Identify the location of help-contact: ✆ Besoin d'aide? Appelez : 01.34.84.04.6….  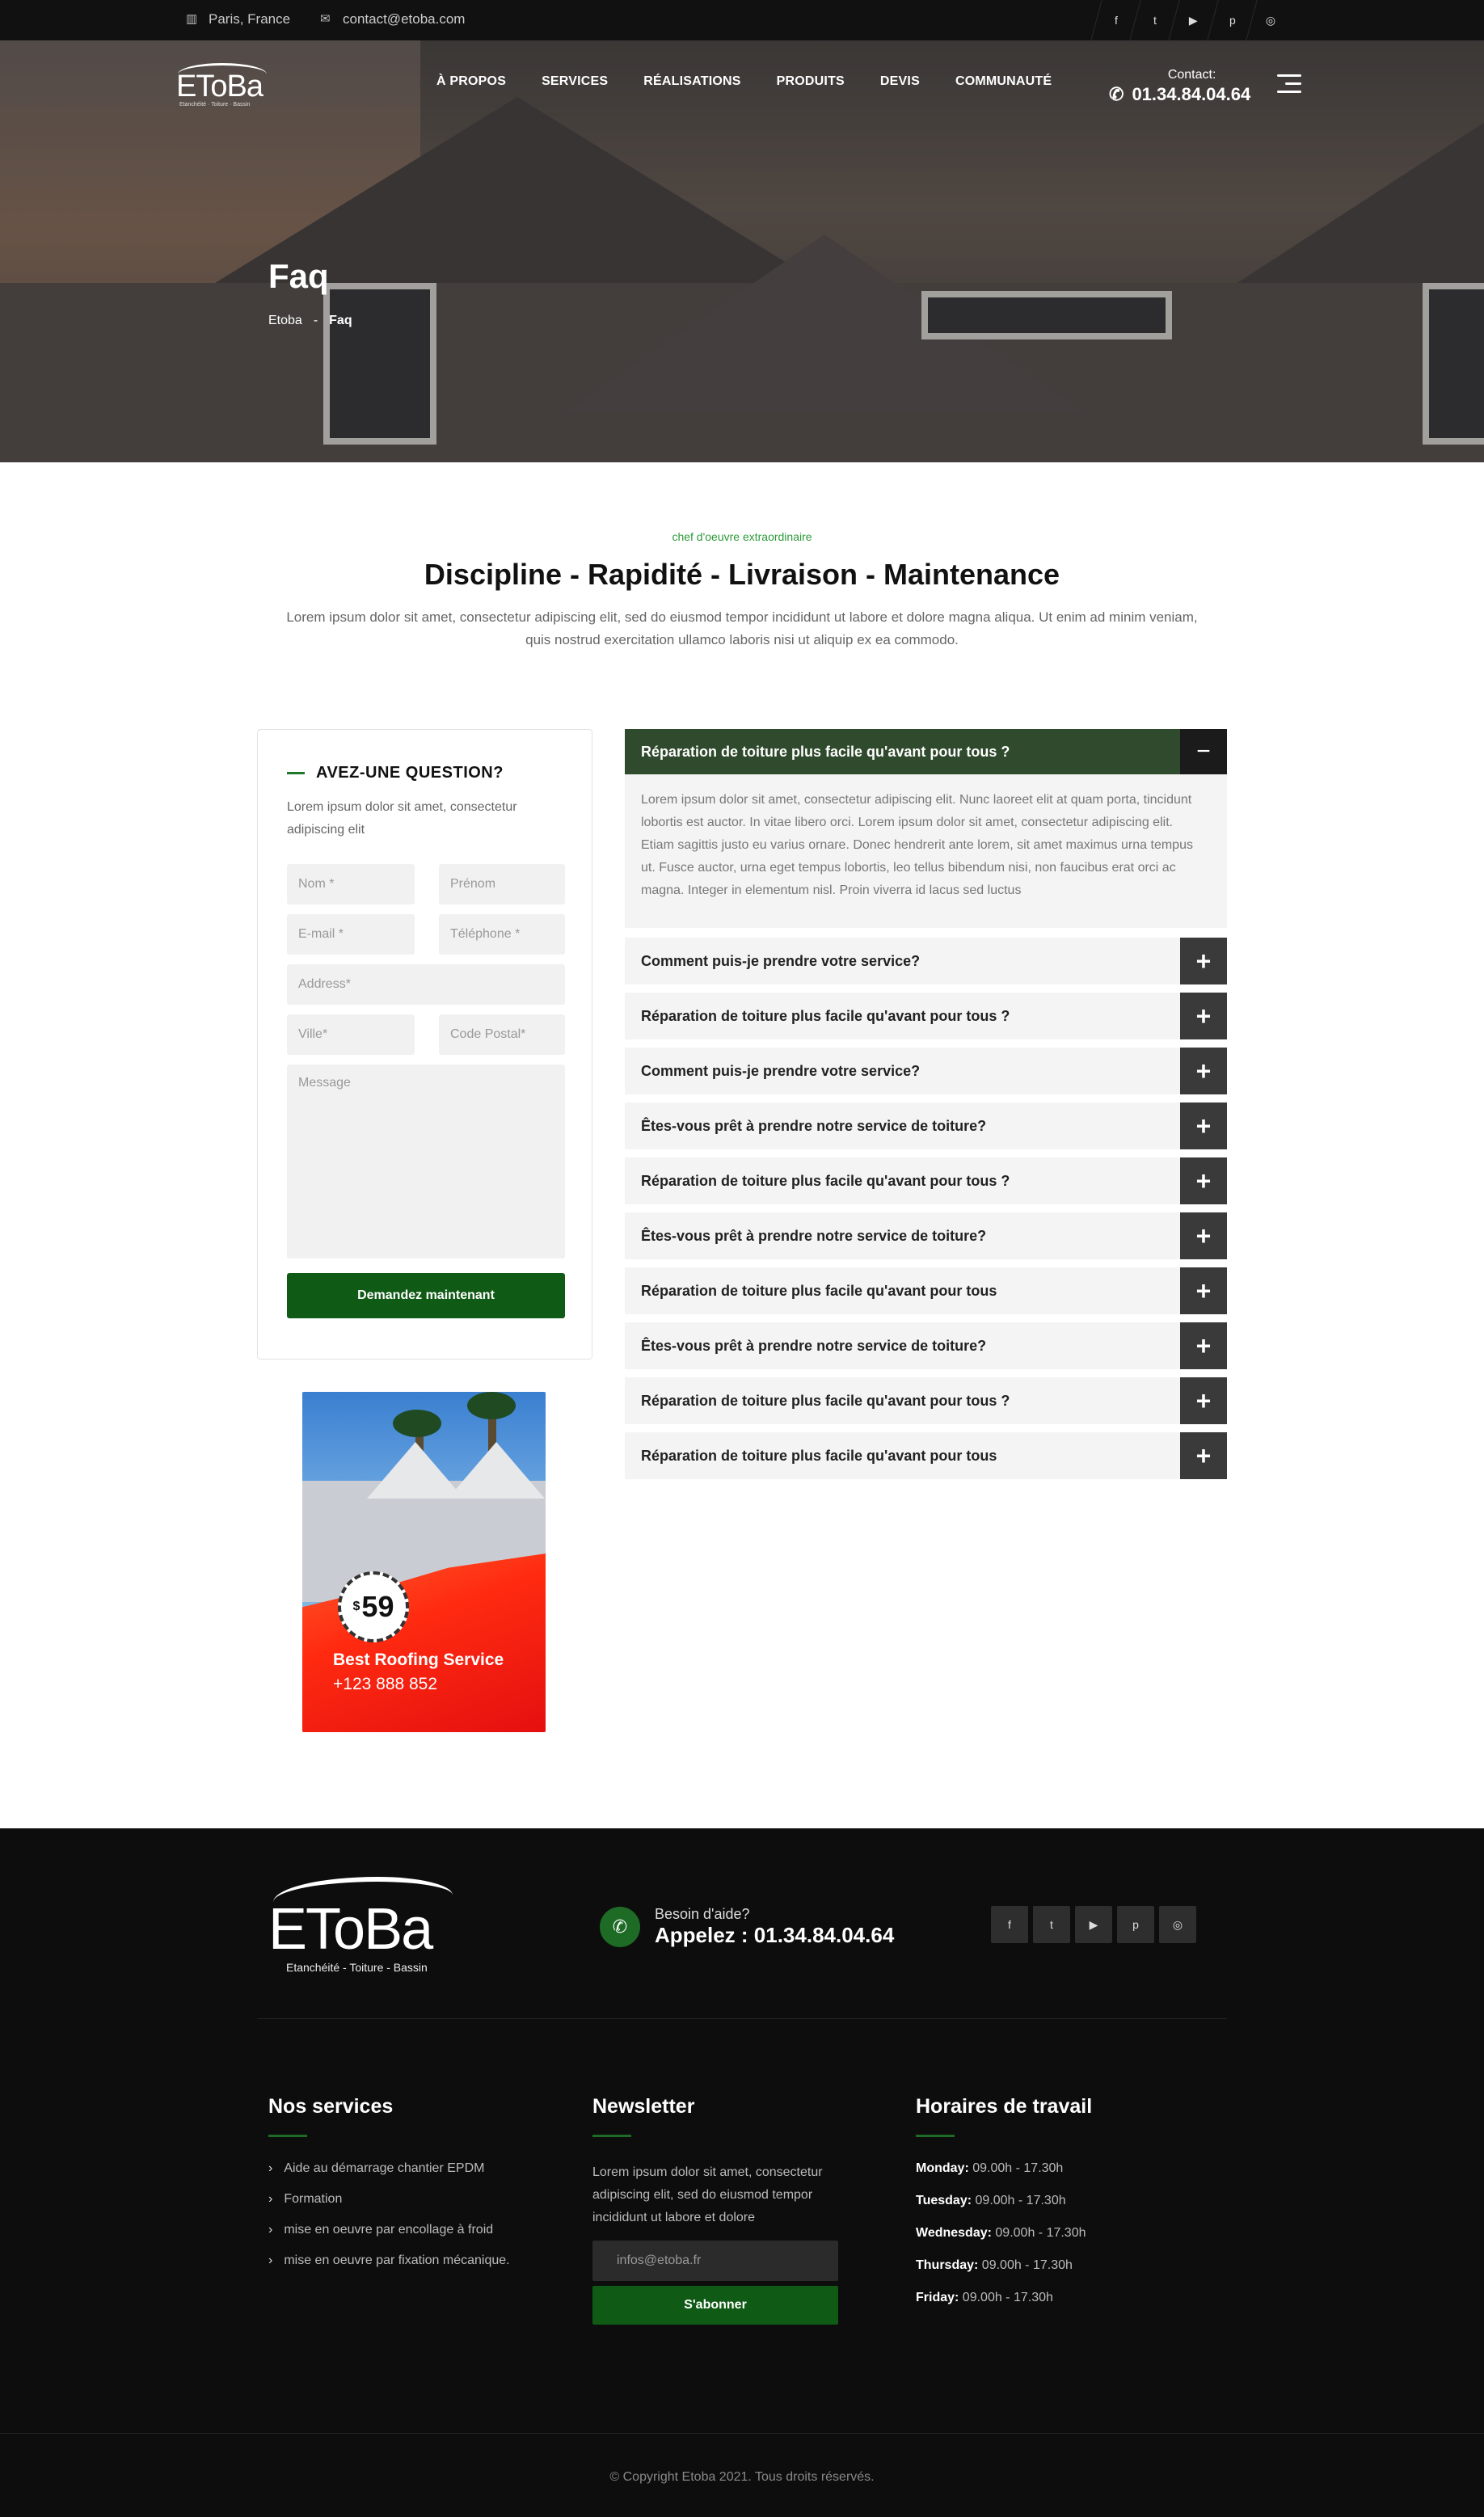
(747, 1927).